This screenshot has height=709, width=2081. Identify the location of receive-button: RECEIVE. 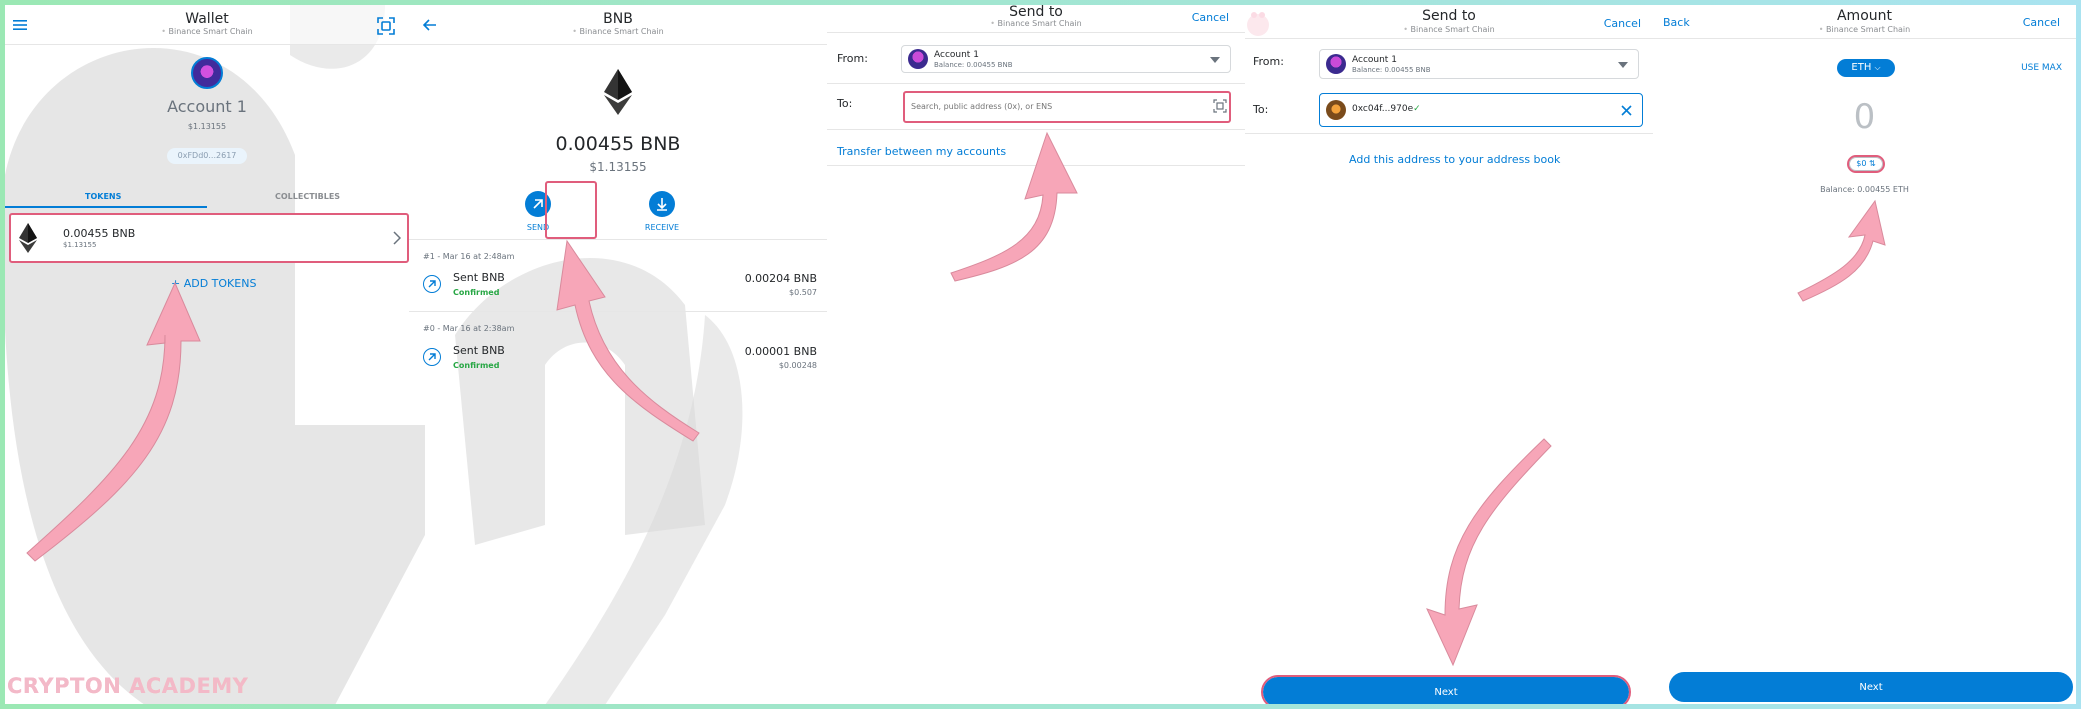
(662, 212).